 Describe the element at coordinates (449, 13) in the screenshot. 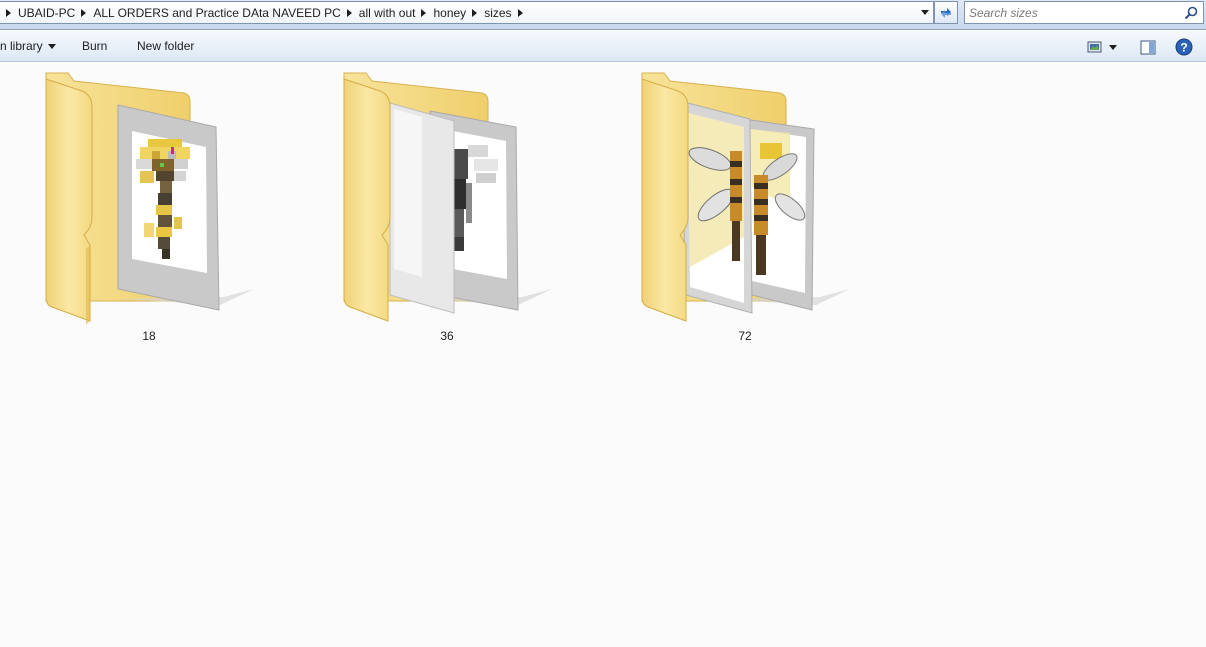

I see `breadcrumb-item: honey` at that location.